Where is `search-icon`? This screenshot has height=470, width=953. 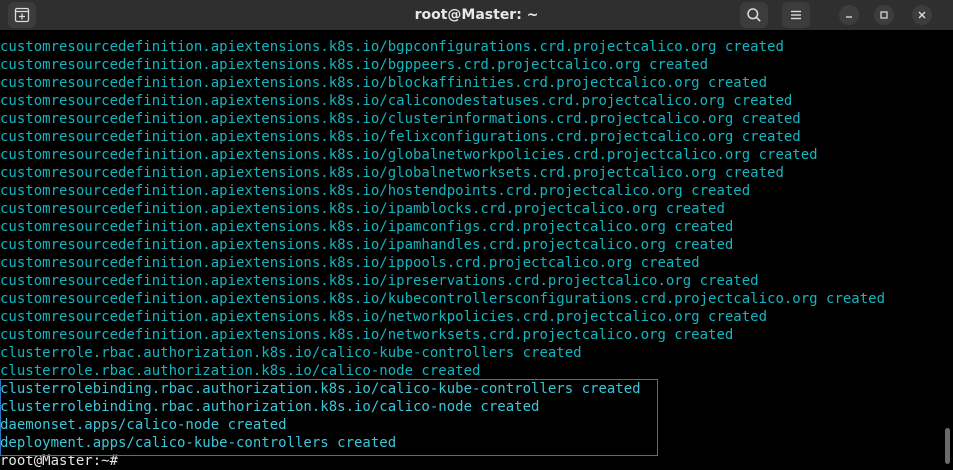 search-icon is located at coordinates (754, 15).